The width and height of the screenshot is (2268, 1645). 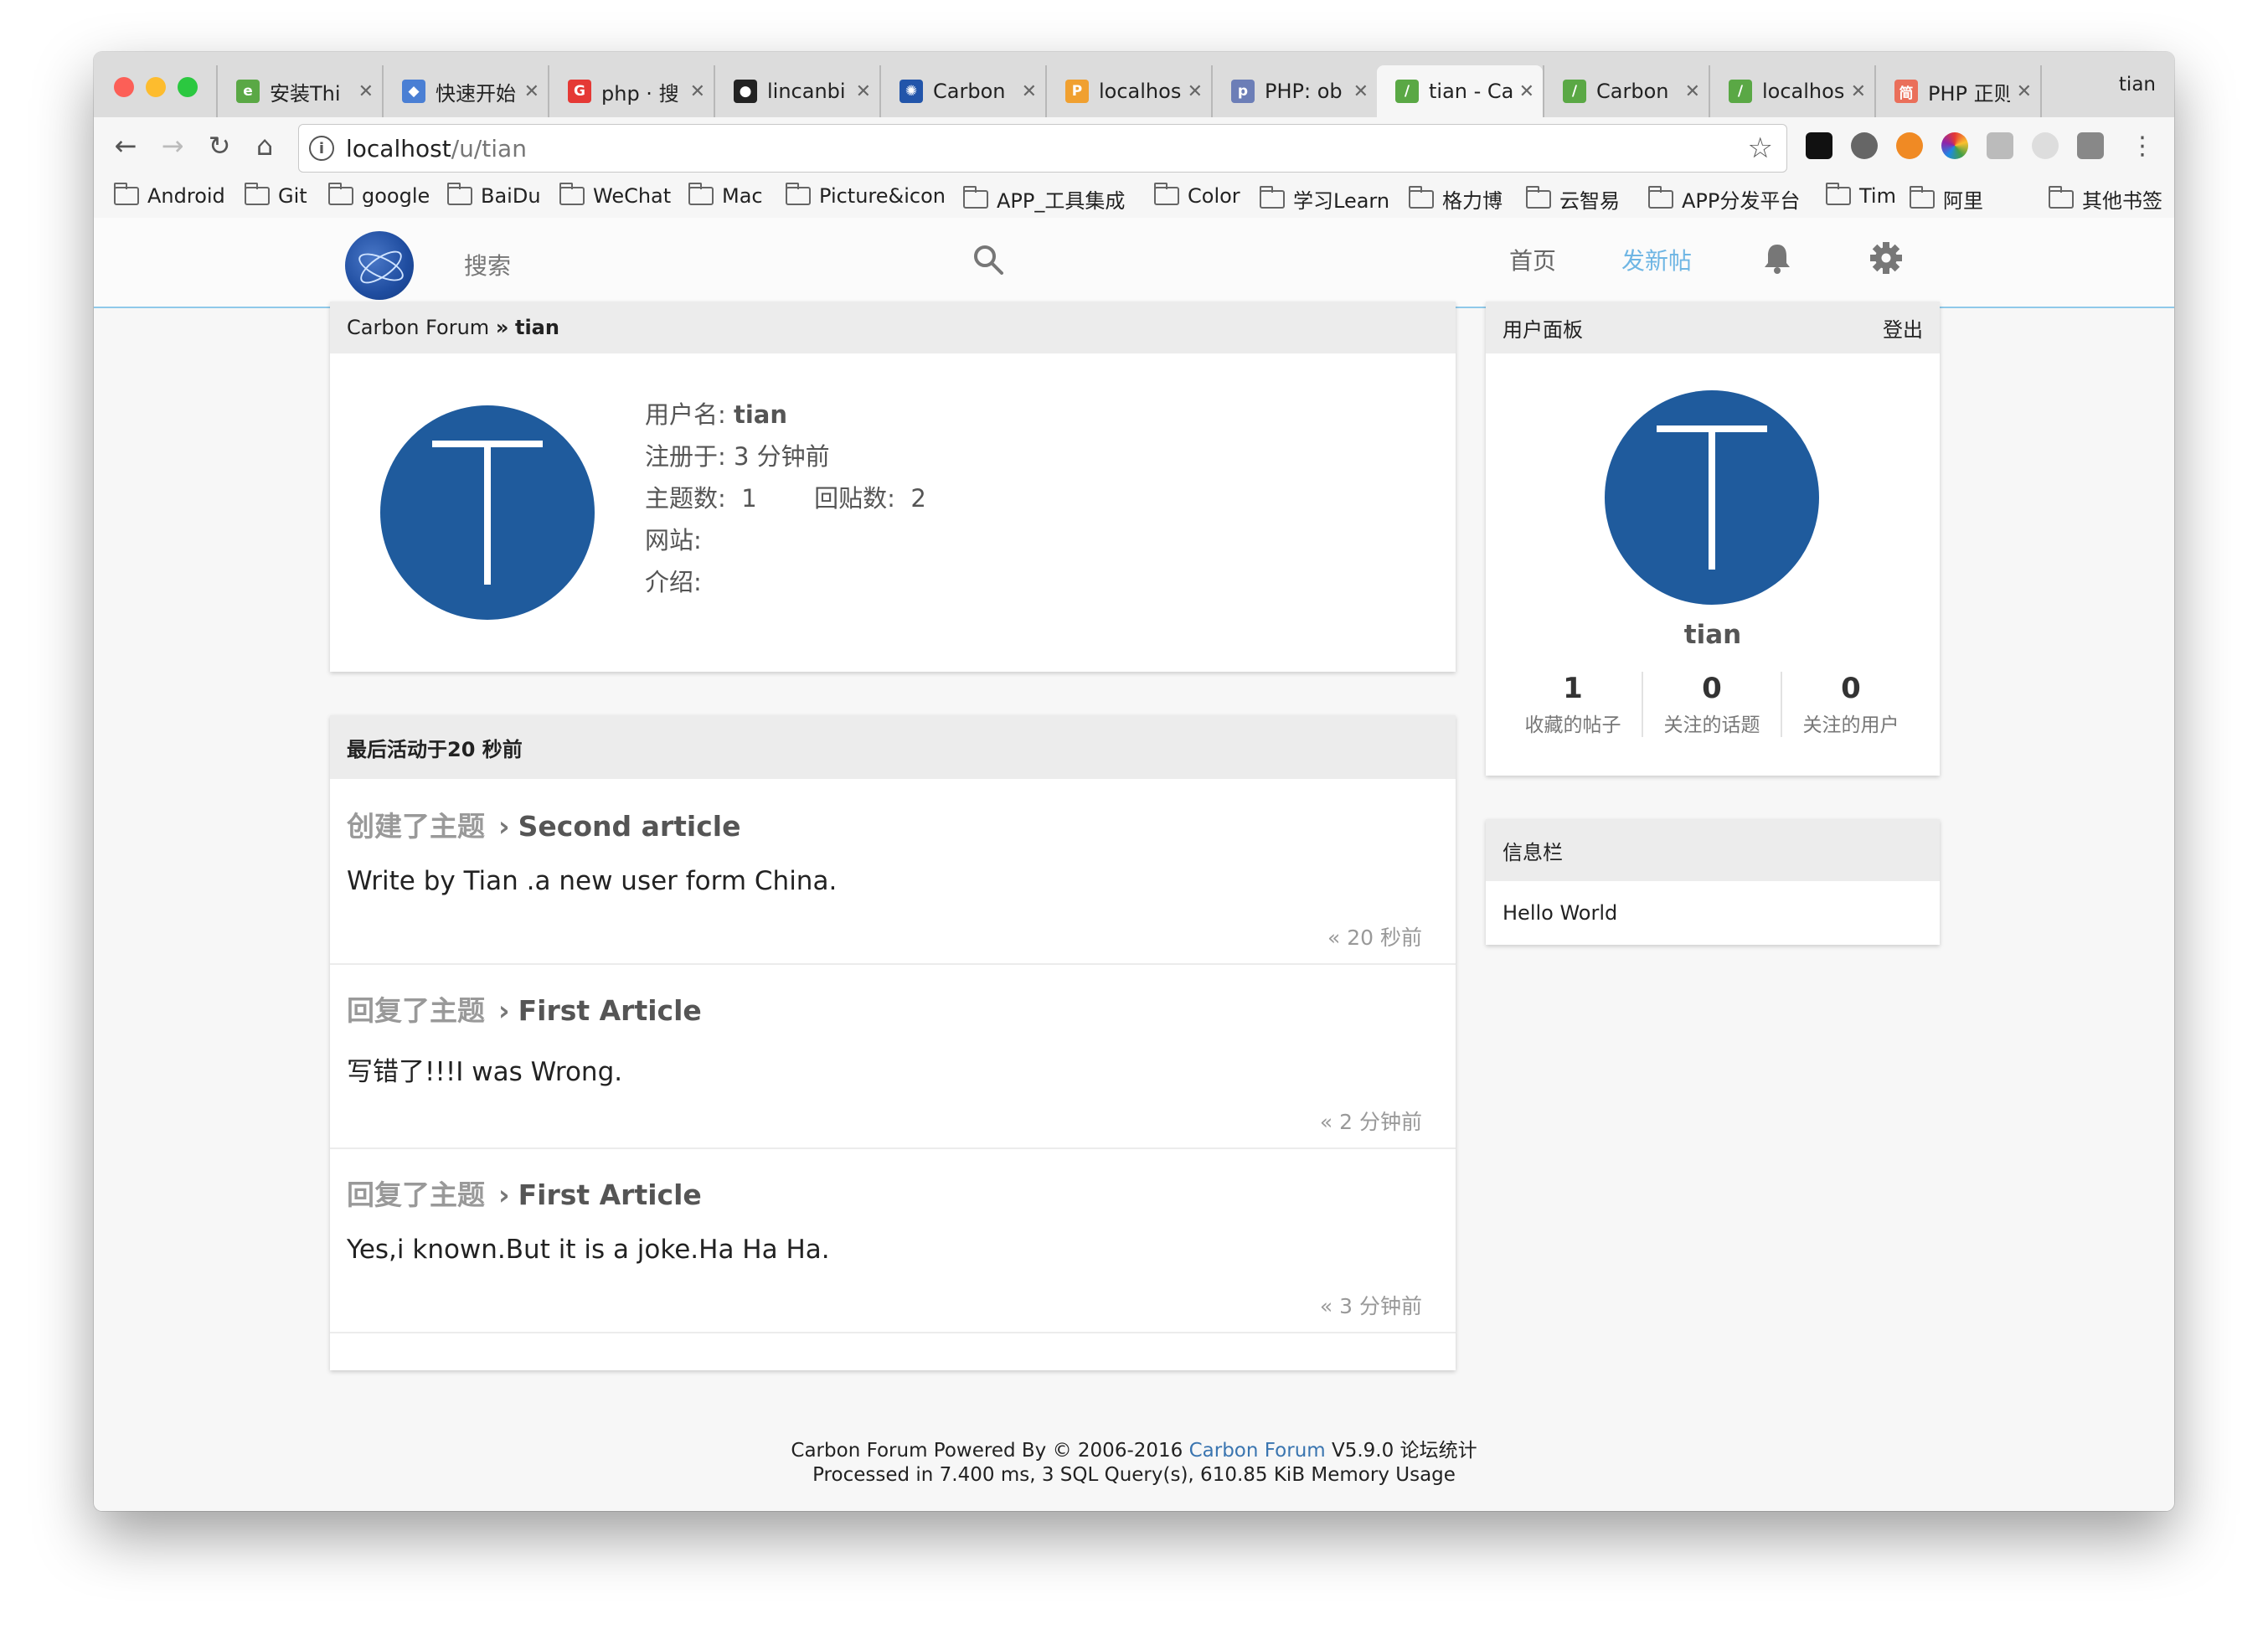 I want to click on browser-tab: e 安装Thi ✕, so click(x=299, y=91).